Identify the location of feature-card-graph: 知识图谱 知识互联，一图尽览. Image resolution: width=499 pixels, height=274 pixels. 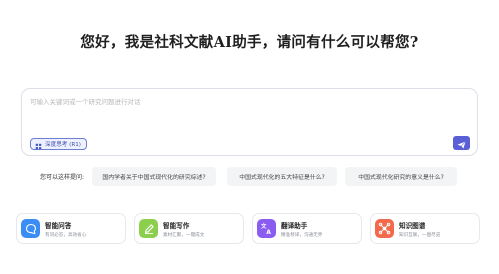
(425, 228).